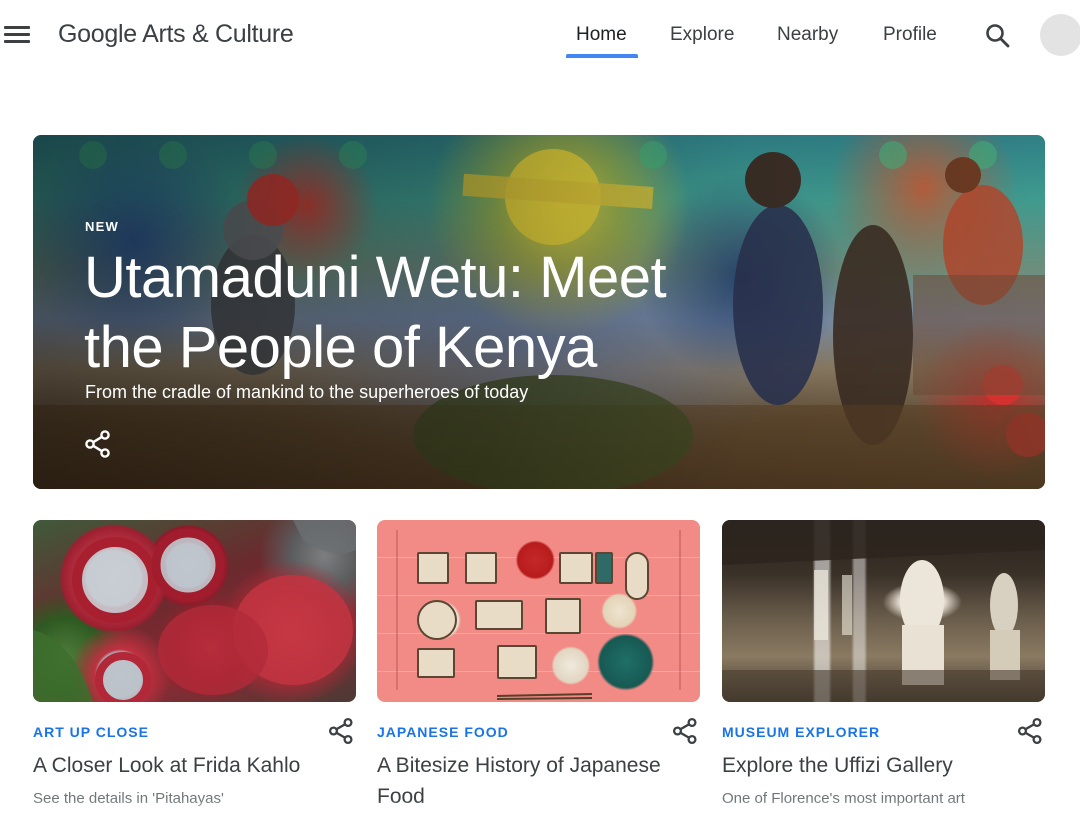 The width and height of the screenshot is (1080, 817). Describe the element at coordinates (102, 226) in the screenshot. I see `hero-new-badge: NEW` at that location.